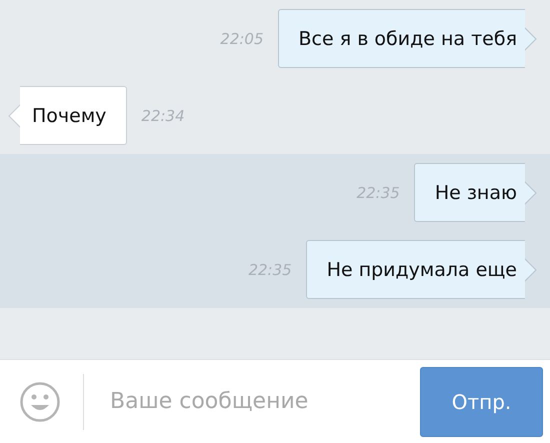  What do you see at coordinates (242, 39) in the screenshot?
I see `message-time: 22:05` at bounding box center [242, 39].